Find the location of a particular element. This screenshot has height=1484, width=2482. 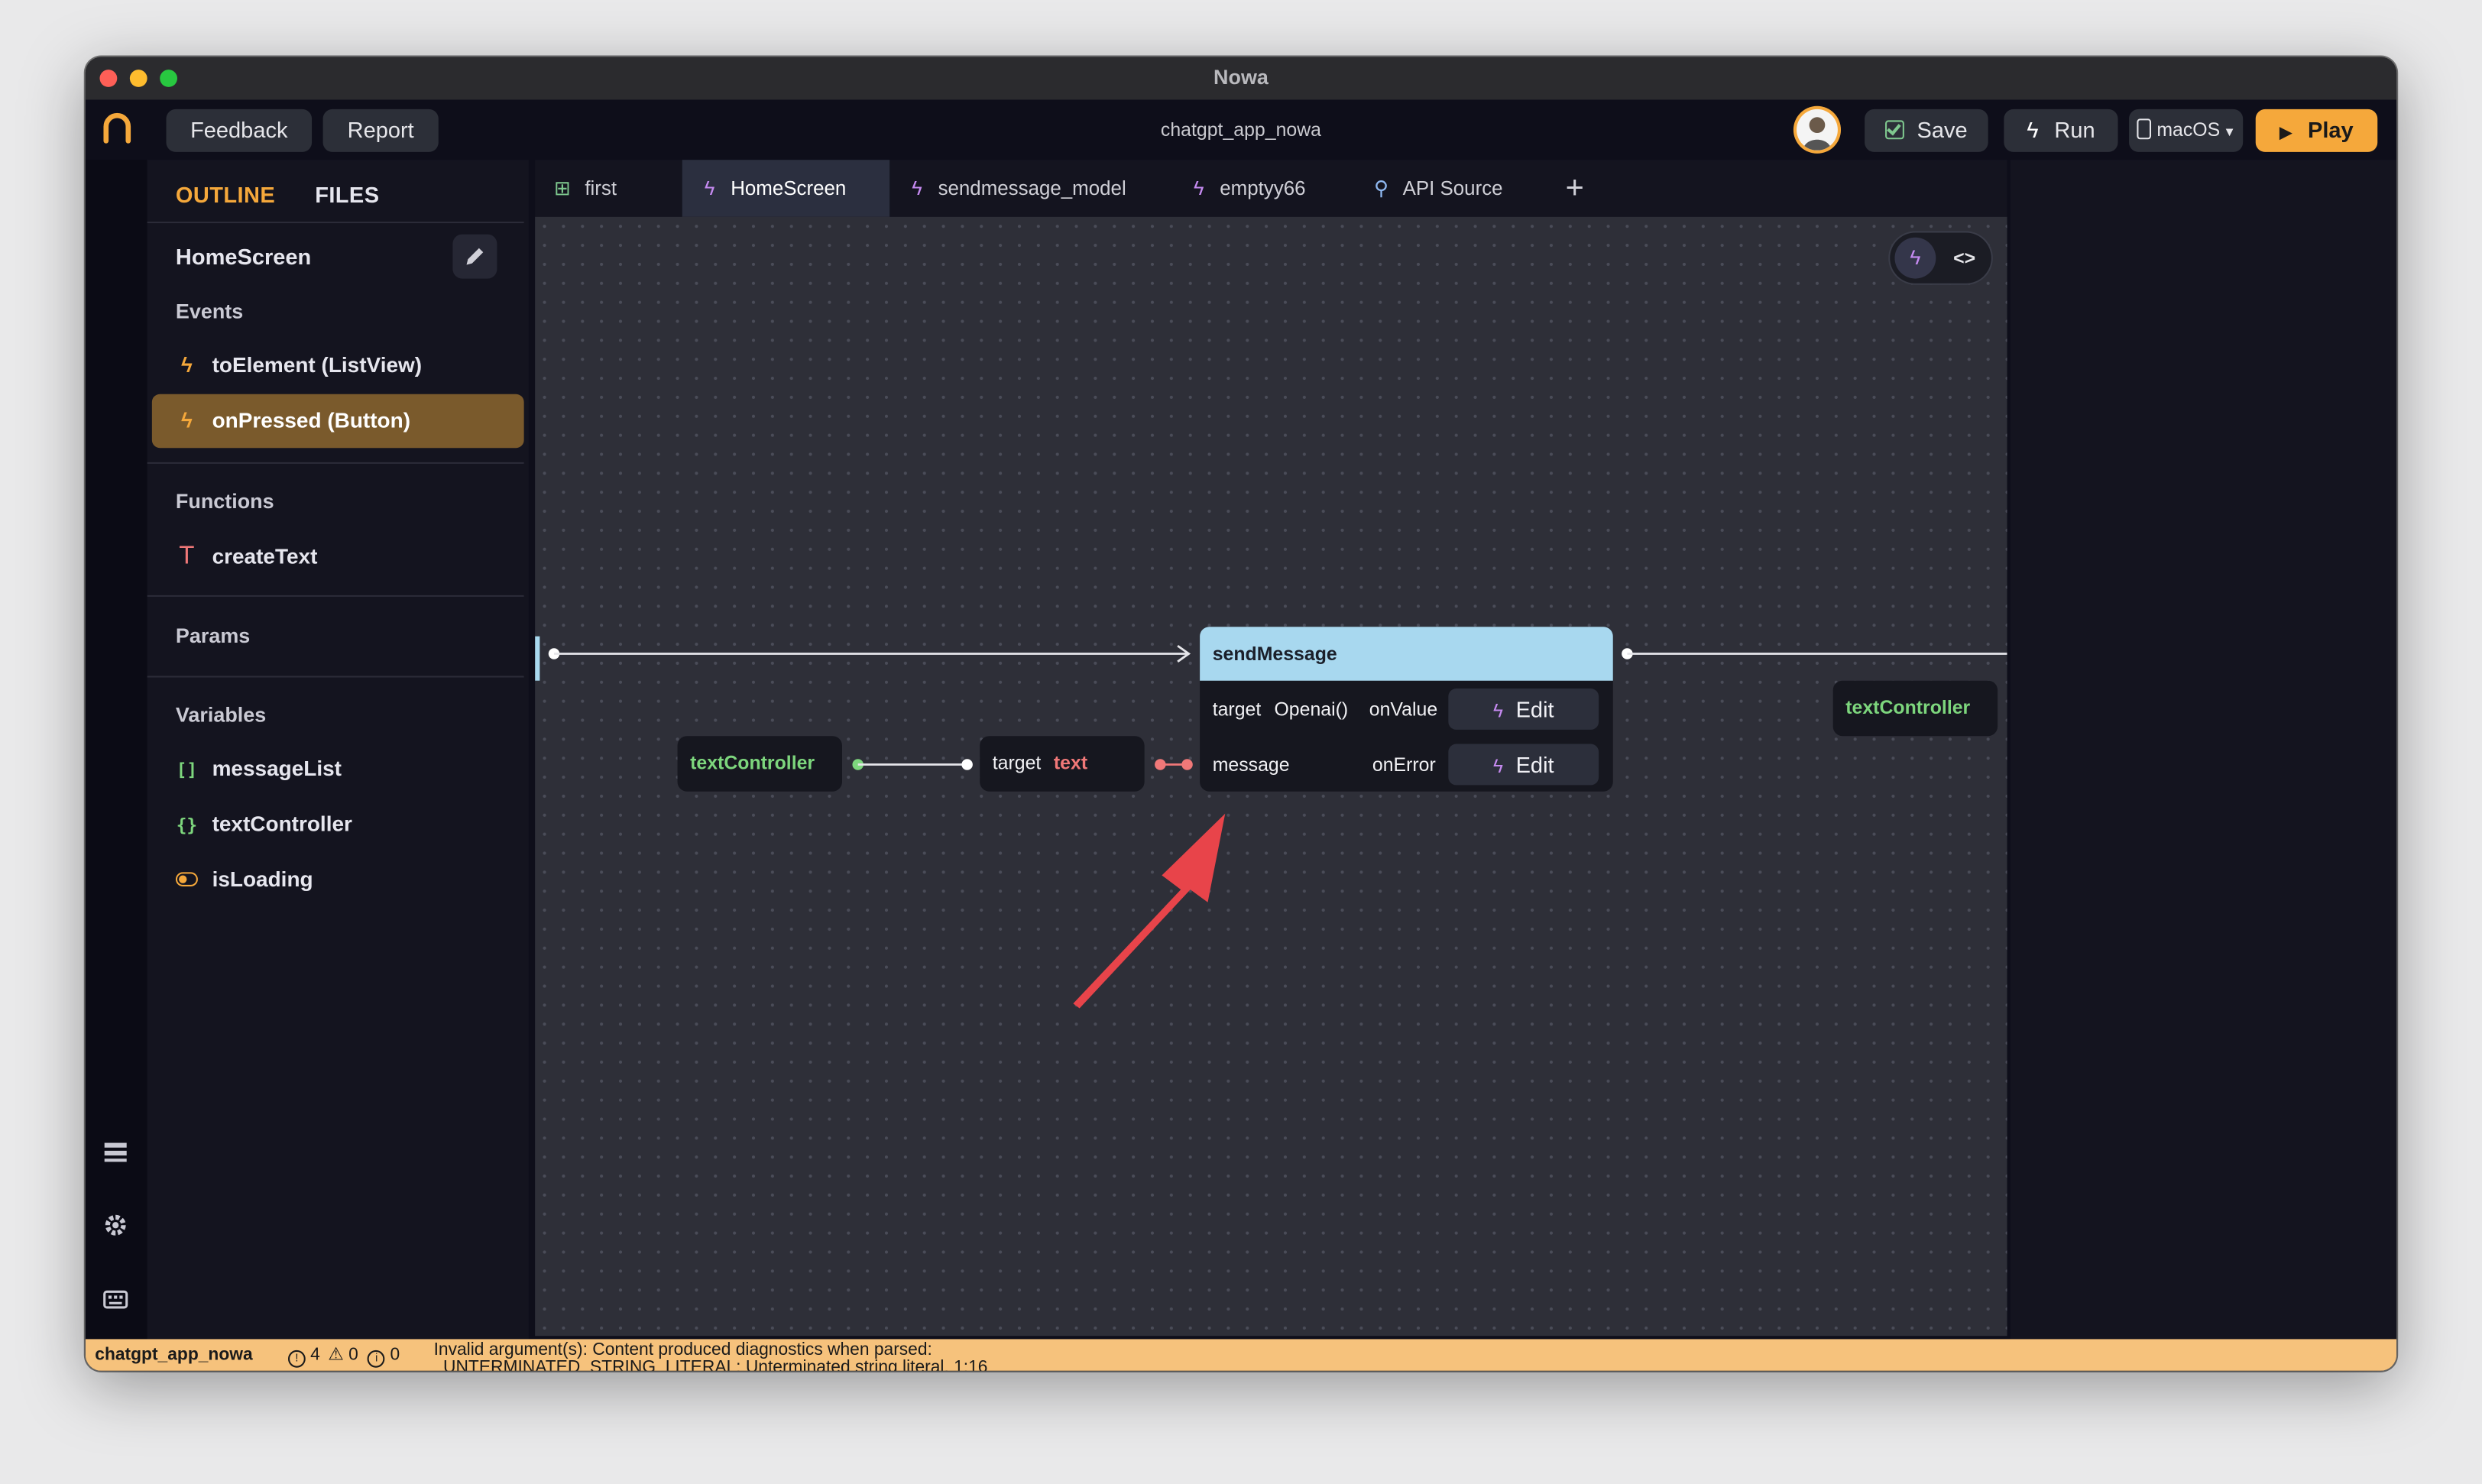

play-icon: ▶ is located at coordinates (2285, 134).